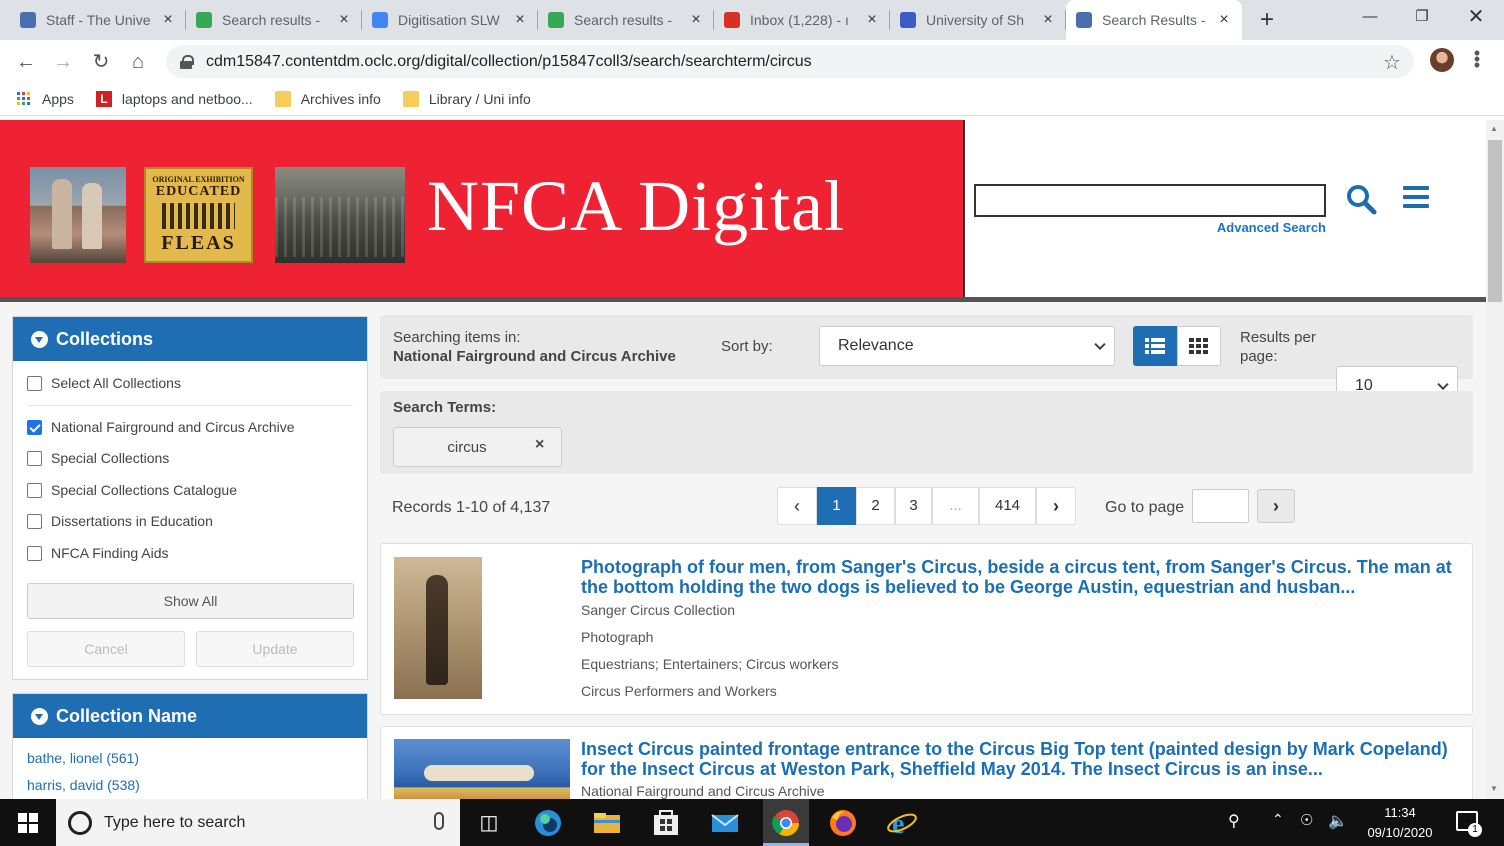 The image size is (1504, 846). I want to click on page-scrollbar: ▲ ▼, so click(1495, 459).